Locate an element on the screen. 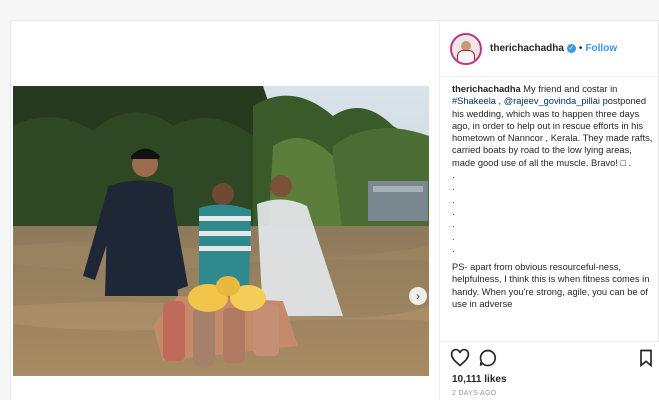 The image size is (659, 400). avatar is located at coordinates (466, 48).